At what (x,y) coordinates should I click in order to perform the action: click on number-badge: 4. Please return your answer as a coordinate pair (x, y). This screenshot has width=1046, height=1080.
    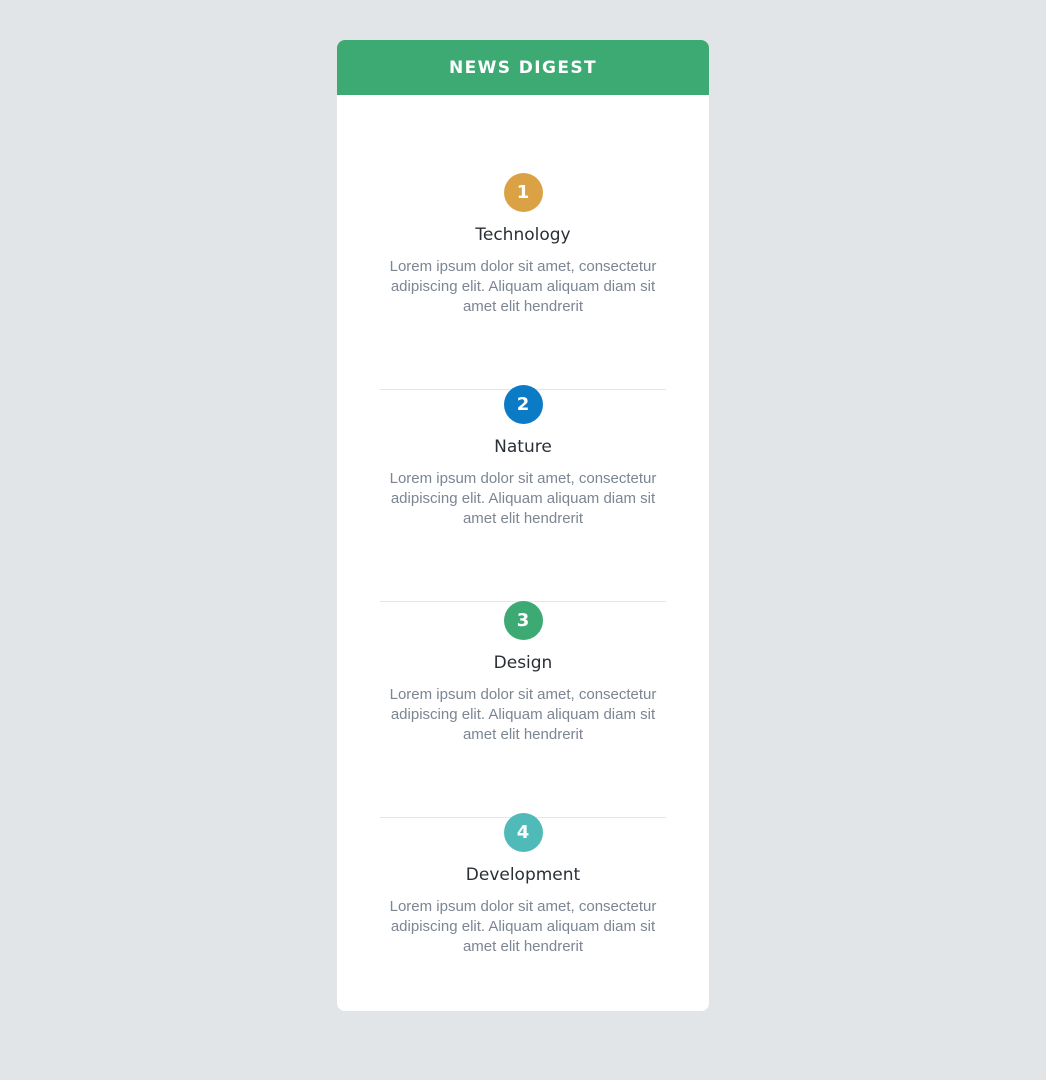
    Looking at the image, I should click on (523, 832).